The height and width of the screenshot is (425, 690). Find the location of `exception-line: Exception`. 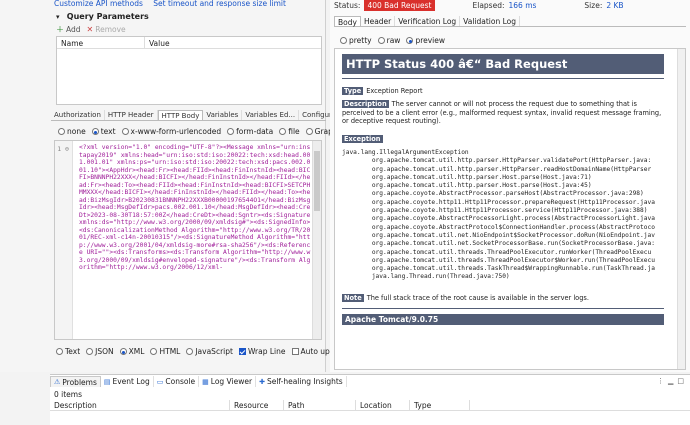

exception-line: Exception is located at coordinates (364, 139).